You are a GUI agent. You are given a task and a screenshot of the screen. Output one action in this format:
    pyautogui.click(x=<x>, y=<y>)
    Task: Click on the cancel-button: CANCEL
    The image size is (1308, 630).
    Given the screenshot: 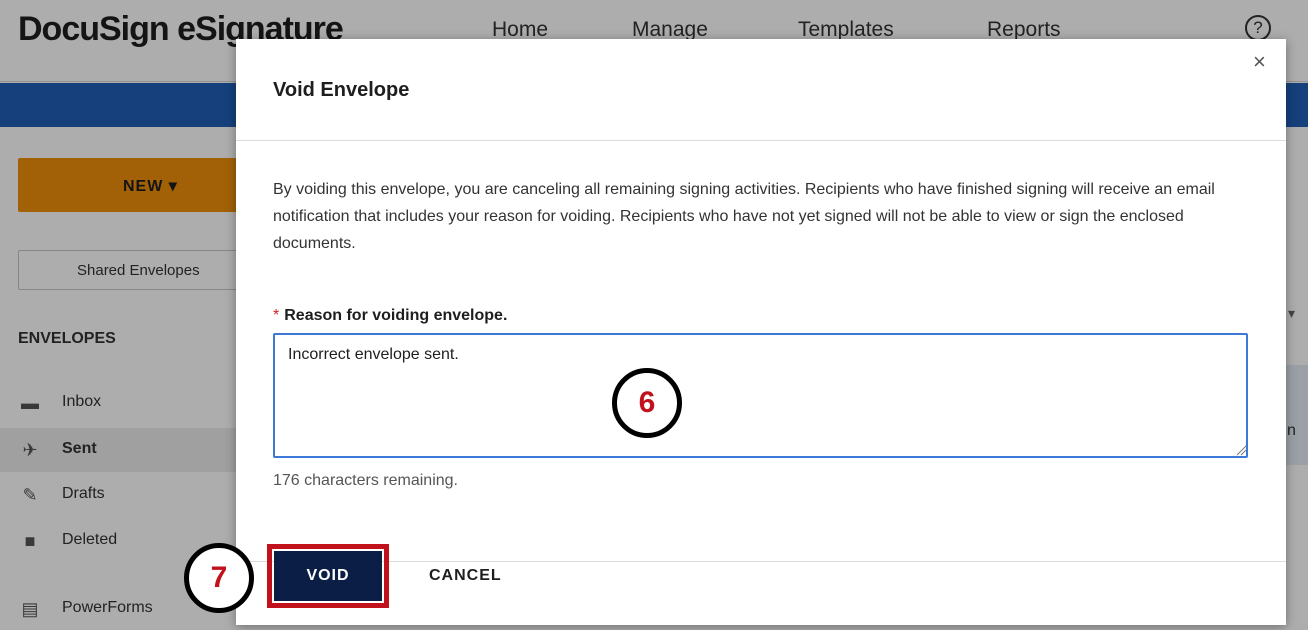 What is the action you would take?
    pyautogui.click(x=474, y=576)
    